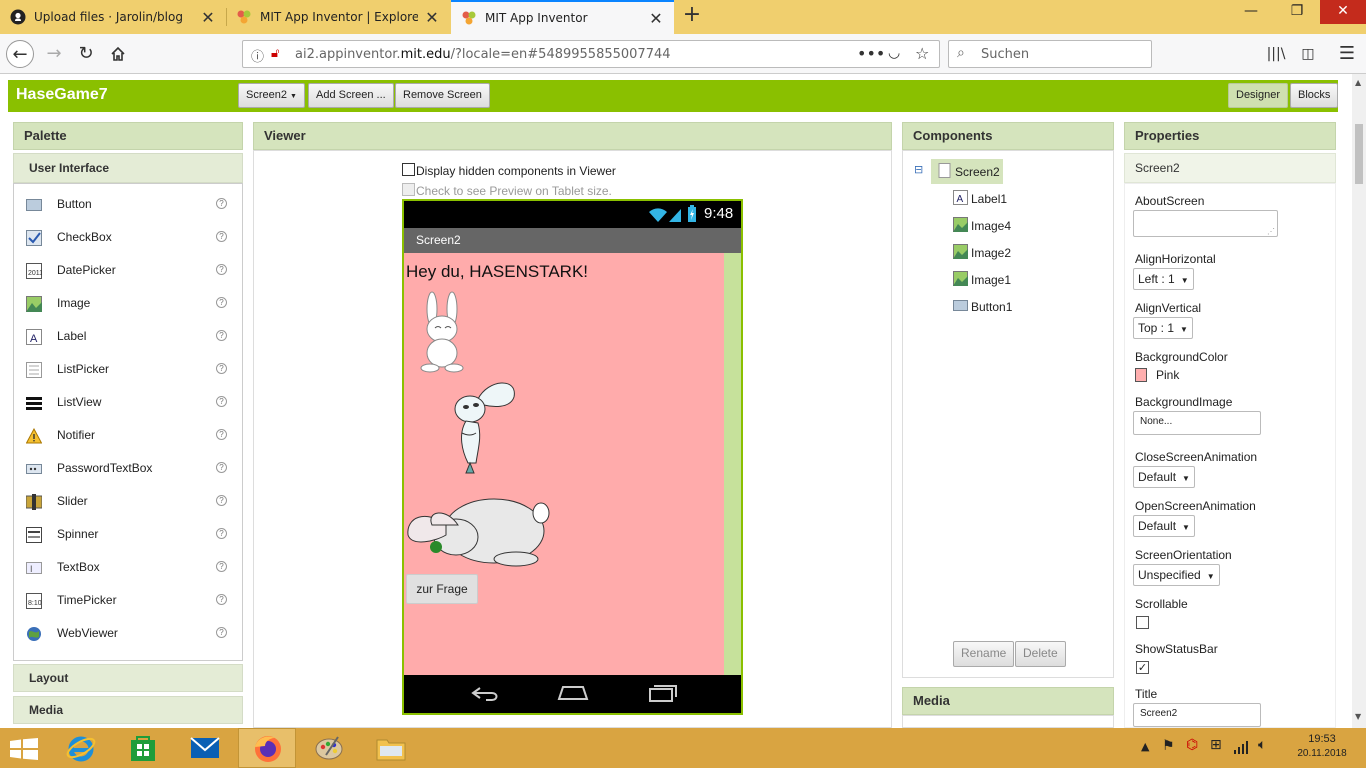  Describe the element at coordinates (128, 336) in the screenshot. I see `palette-item-label: A Label?` at that location.